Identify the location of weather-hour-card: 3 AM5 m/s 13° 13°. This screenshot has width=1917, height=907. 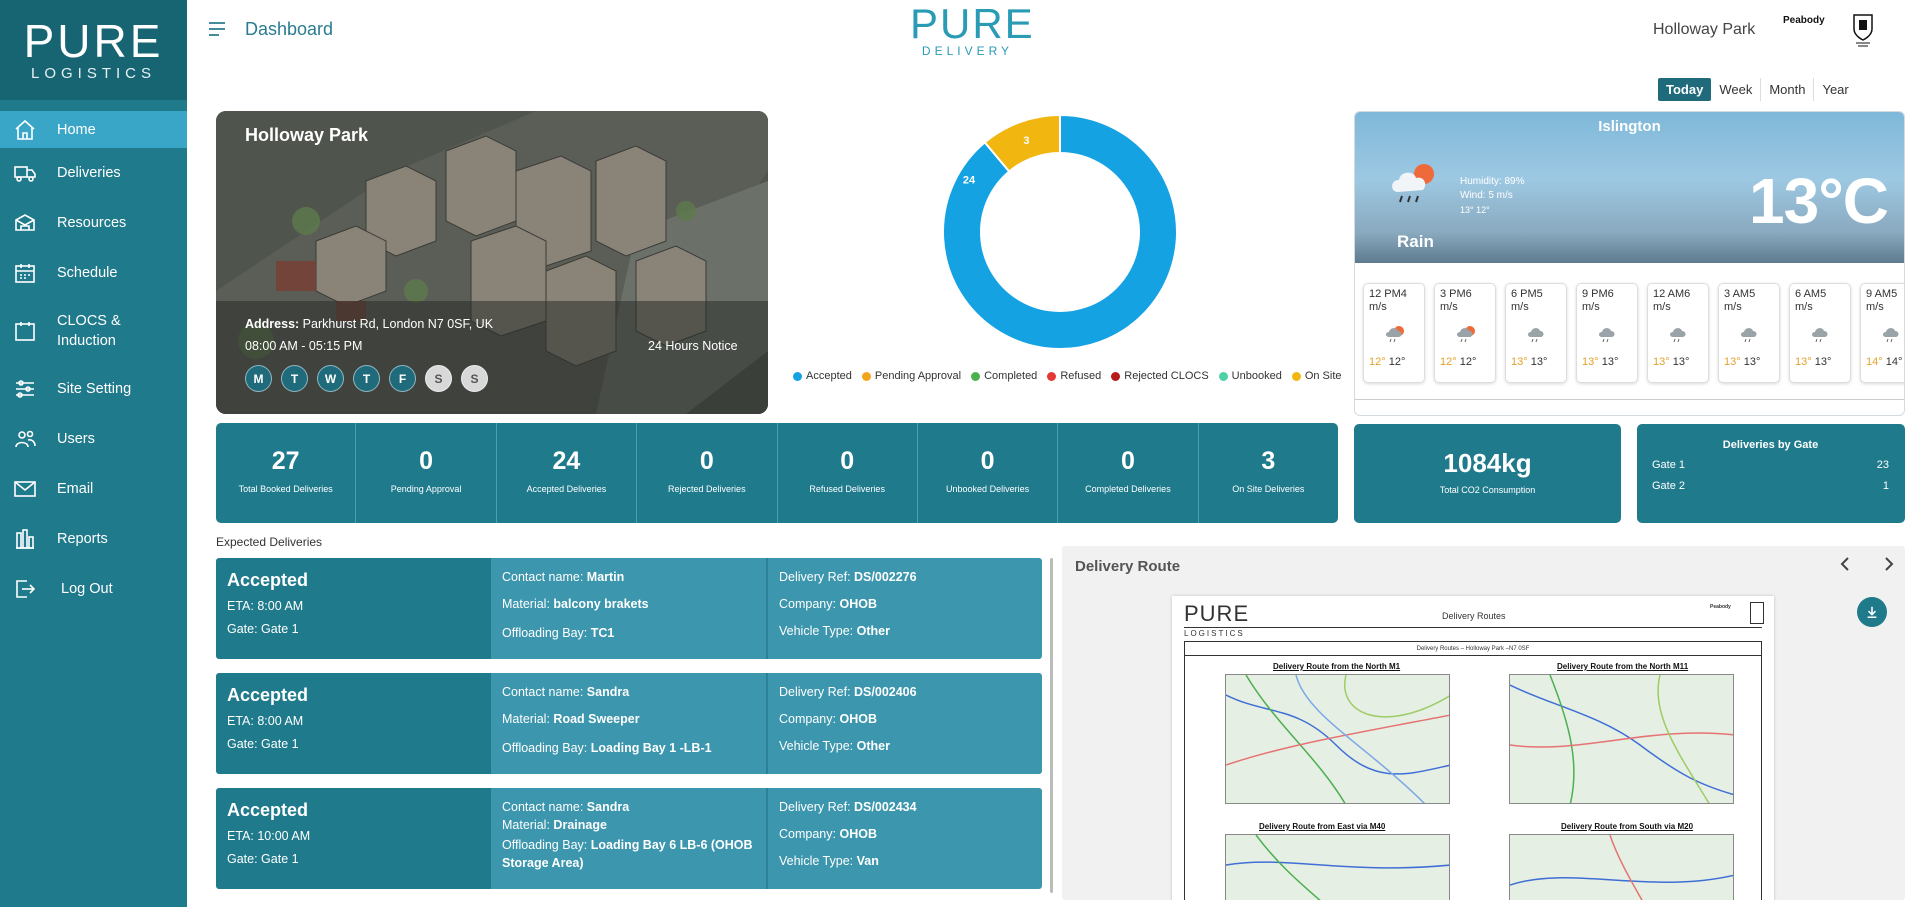
(1749, 333).